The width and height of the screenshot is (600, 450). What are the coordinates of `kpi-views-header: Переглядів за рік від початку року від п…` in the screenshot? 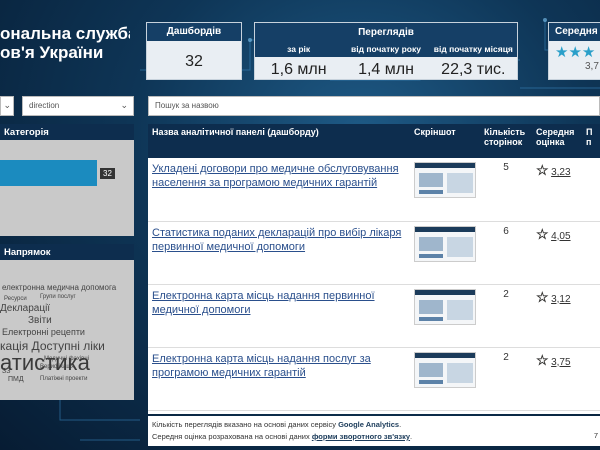 It's located at (386, 40).